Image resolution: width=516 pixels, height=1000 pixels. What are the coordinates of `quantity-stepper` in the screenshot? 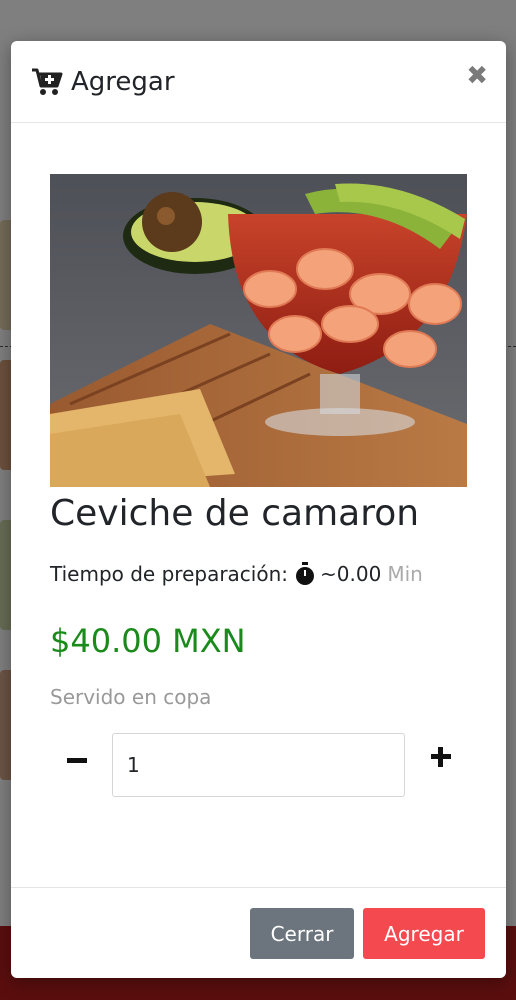 It's located at (258, 766).